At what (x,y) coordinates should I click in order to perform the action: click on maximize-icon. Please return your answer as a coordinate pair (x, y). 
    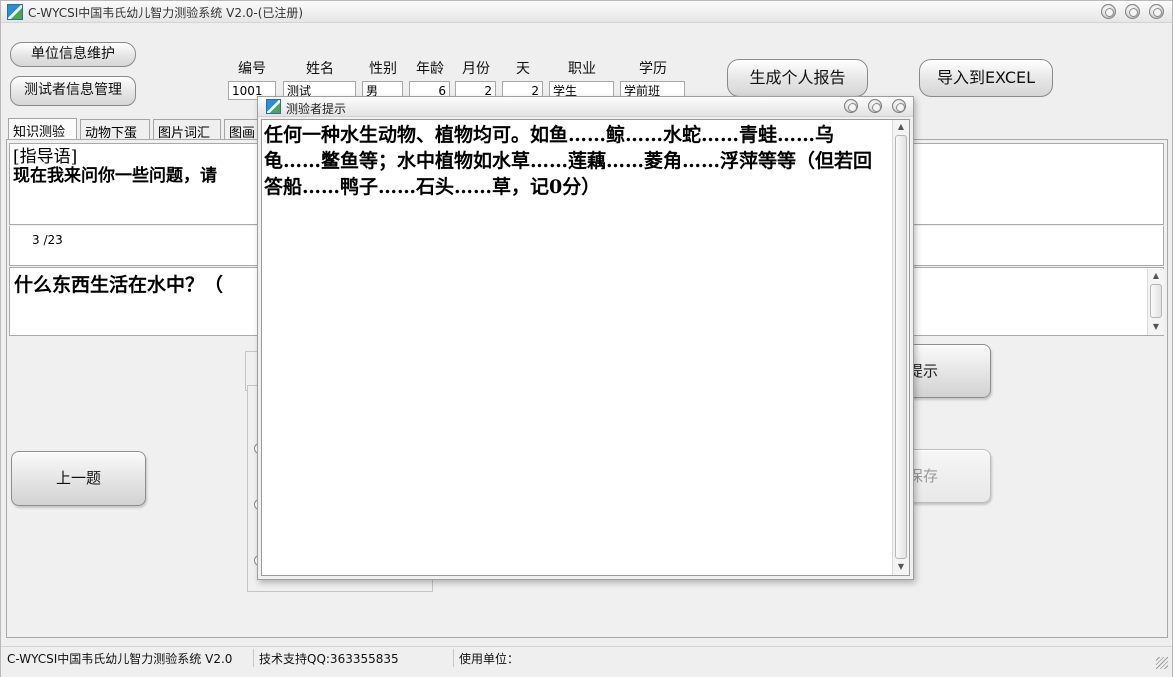
    Looking at the image, I should click on (1132, 11).